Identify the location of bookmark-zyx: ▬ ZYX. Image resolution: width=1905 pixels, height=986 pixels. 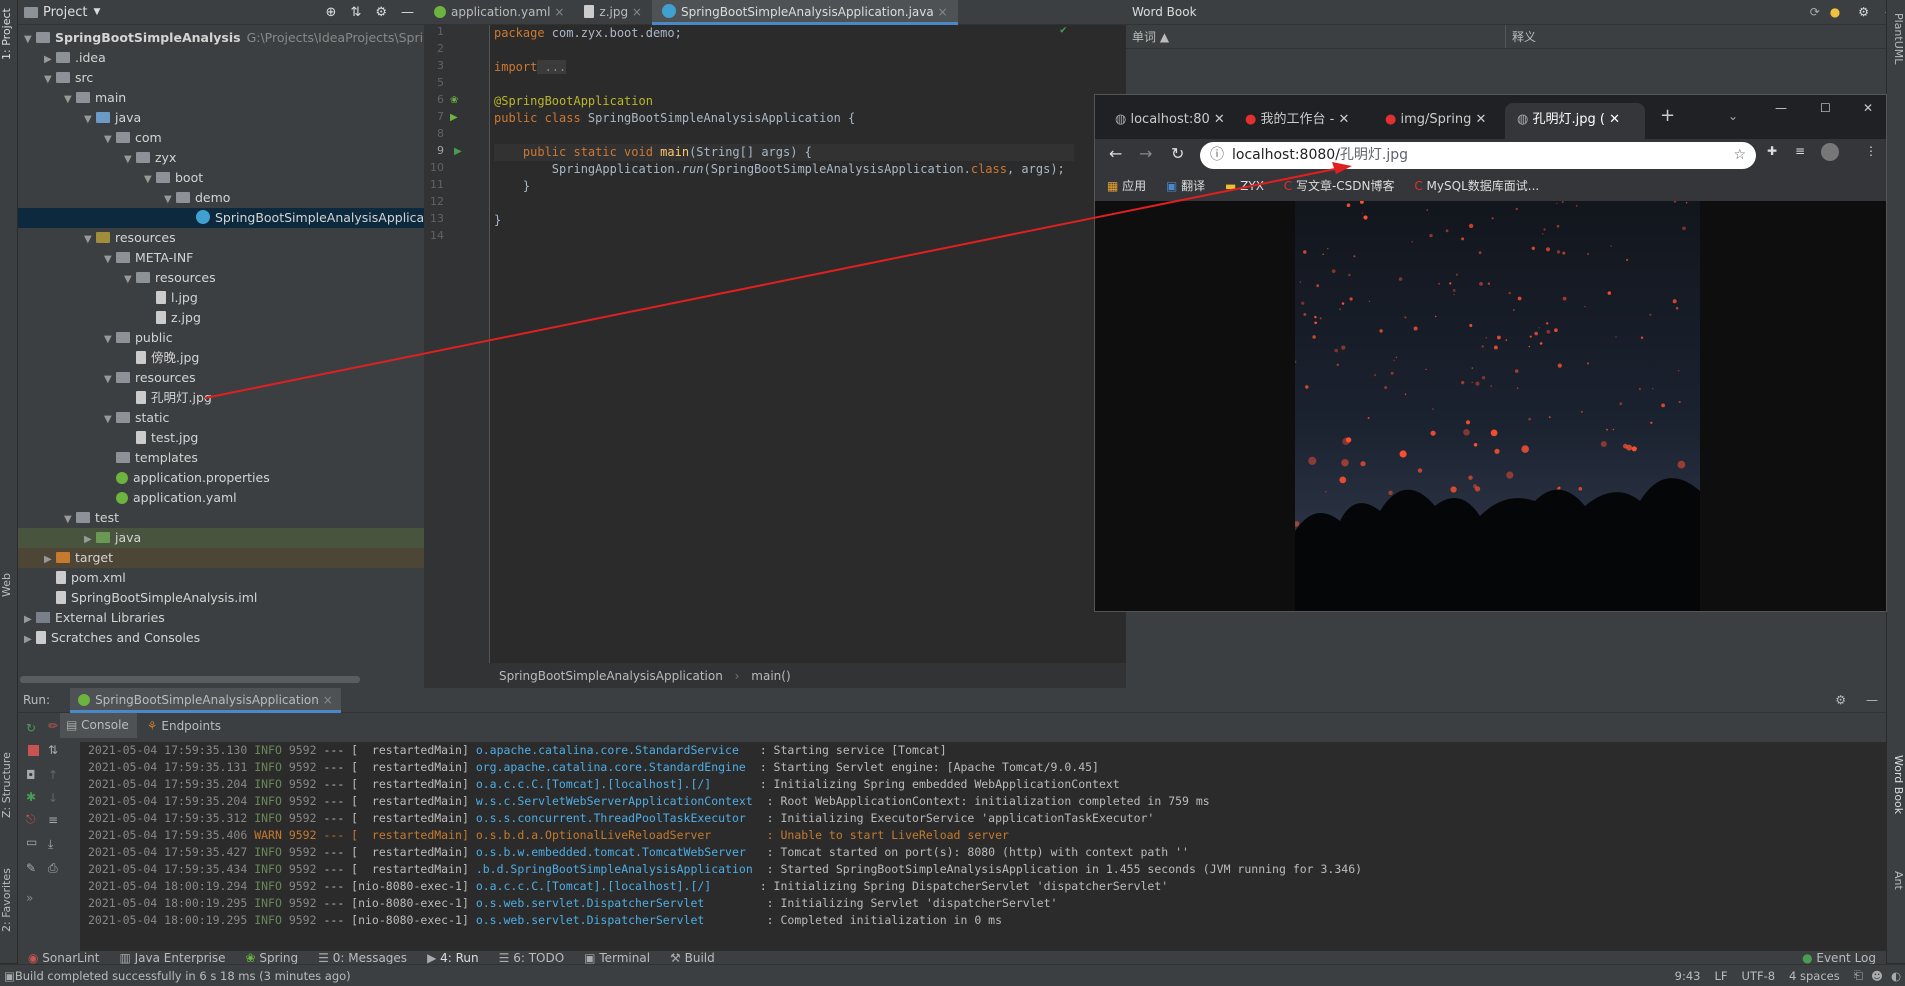
(1244, 186).